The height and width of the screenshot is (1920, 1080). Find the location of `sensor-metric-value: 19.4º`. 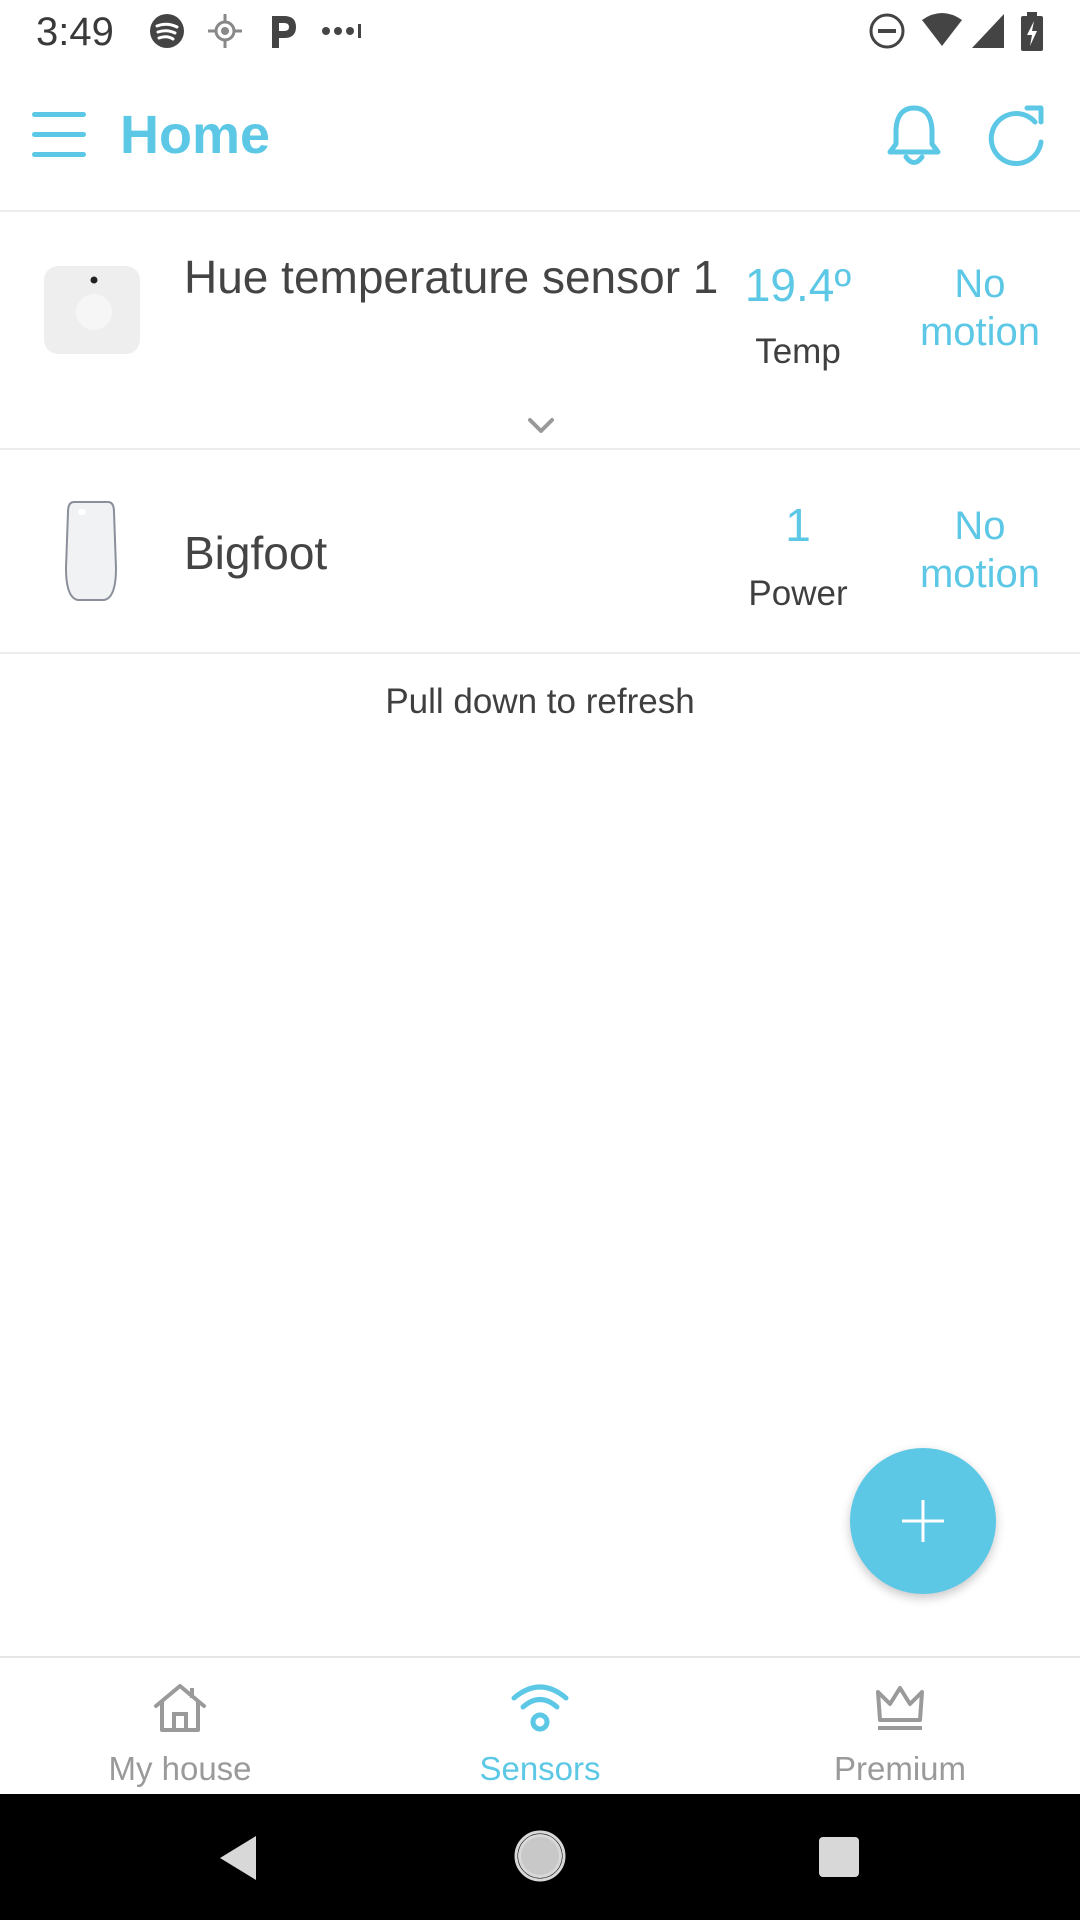

sensor-metric-value: 19.4º is located at coordinates (798, 285).